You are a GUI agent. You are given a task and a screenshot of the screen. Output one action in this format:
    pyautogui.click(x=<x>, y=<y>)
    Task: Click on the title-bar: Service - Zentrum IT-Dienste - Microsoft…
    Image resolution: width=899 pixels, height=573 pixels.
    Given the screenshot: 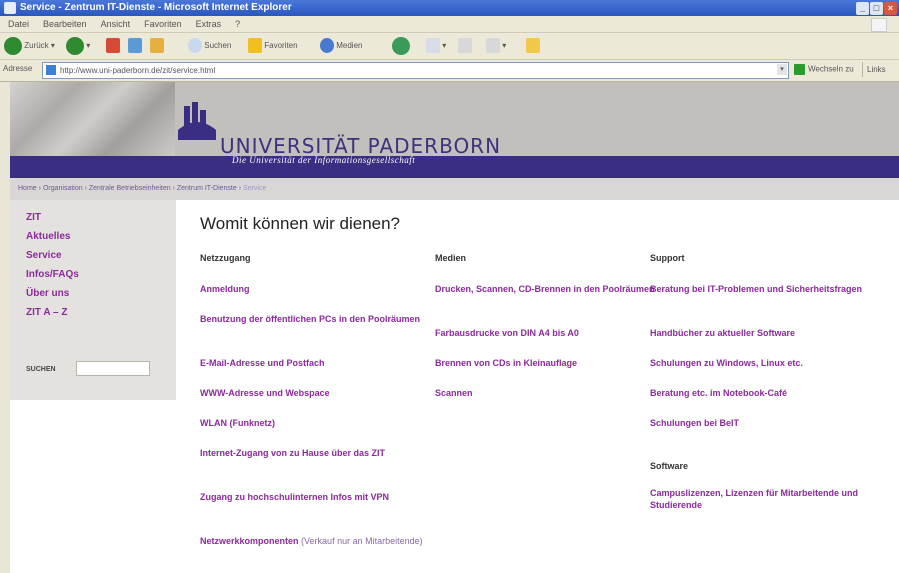 What is the action you would take?
    pyautogui.click(x=449, y=8)
    